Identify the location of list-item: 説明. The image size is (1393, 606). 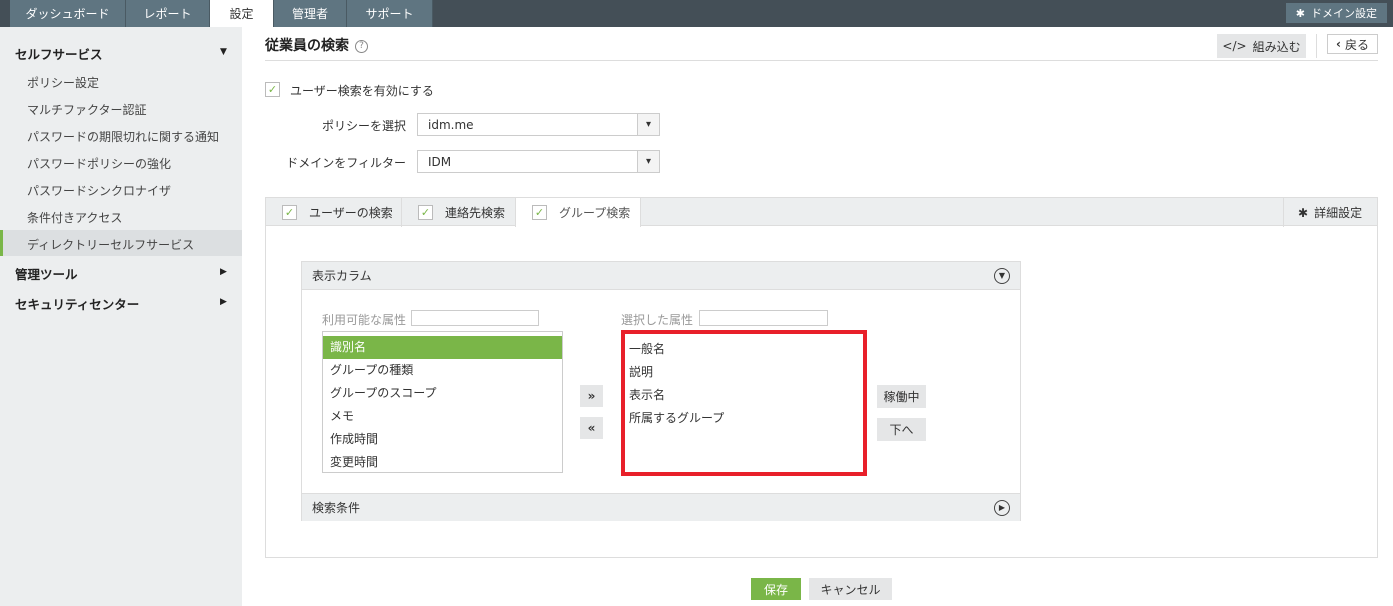
(744, 372).